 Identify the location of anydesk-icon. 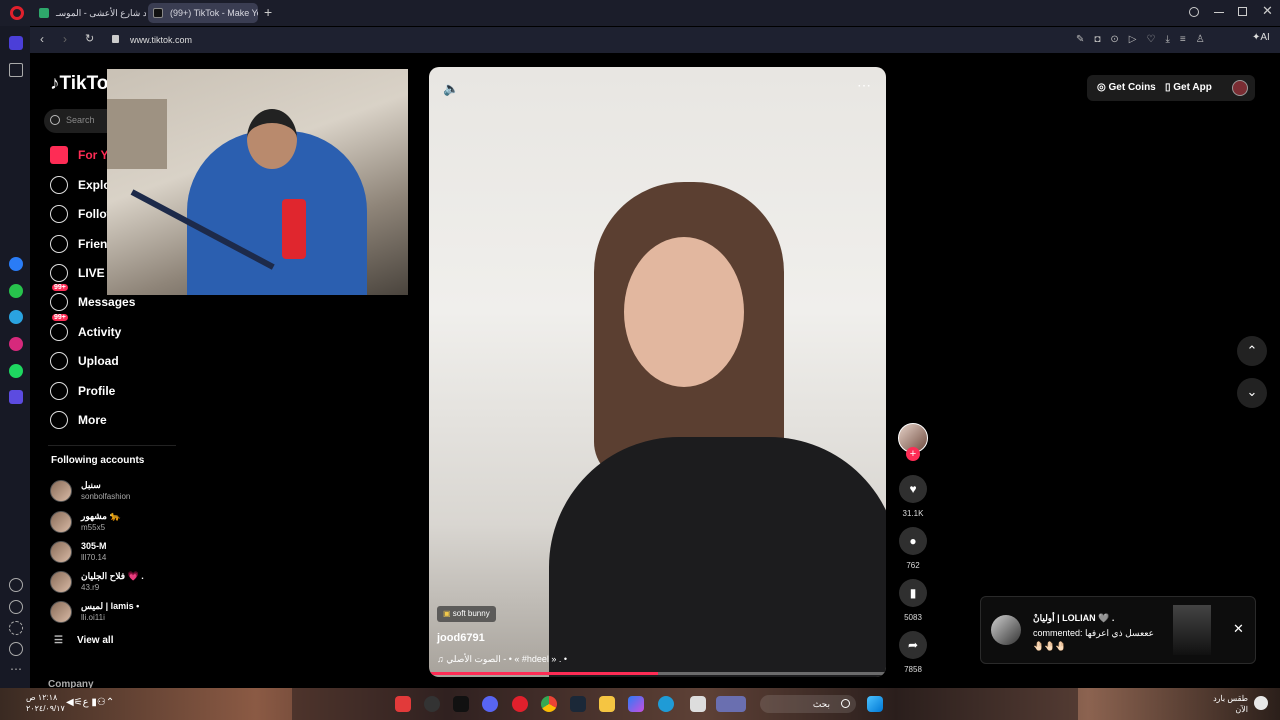
(403, 704).